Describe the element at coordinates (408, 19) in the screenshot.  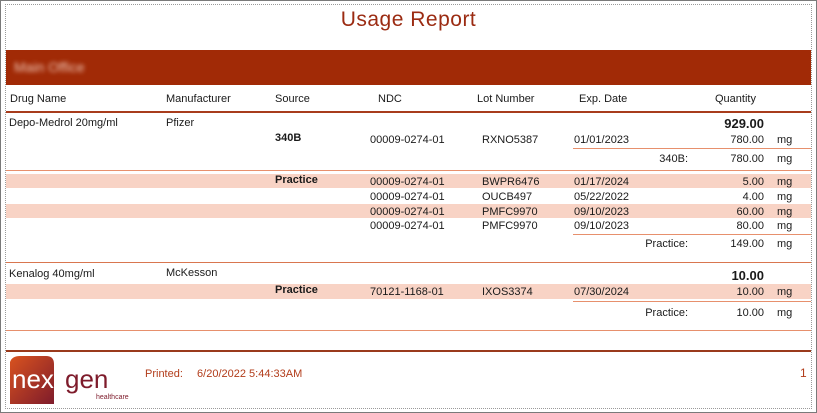
I see `report-title: Usage Report` at that location.